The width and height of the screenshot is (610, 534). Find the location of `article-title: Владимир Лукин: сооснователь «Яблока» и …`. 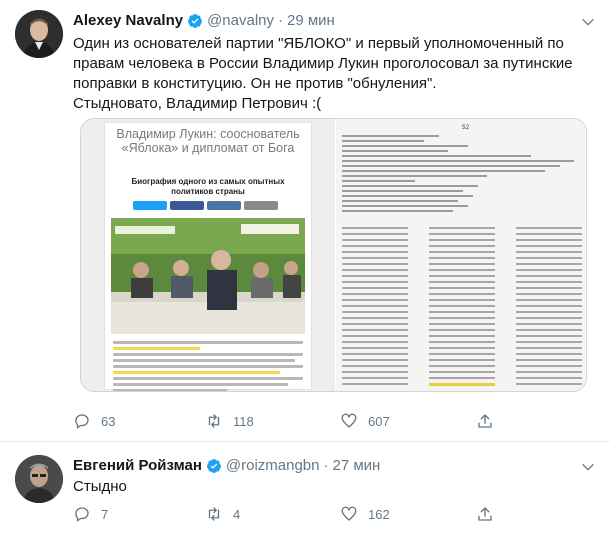

article-title: Владимир Лукин: сооснователь «Яблока» и … is located at coordinates (208, 141).